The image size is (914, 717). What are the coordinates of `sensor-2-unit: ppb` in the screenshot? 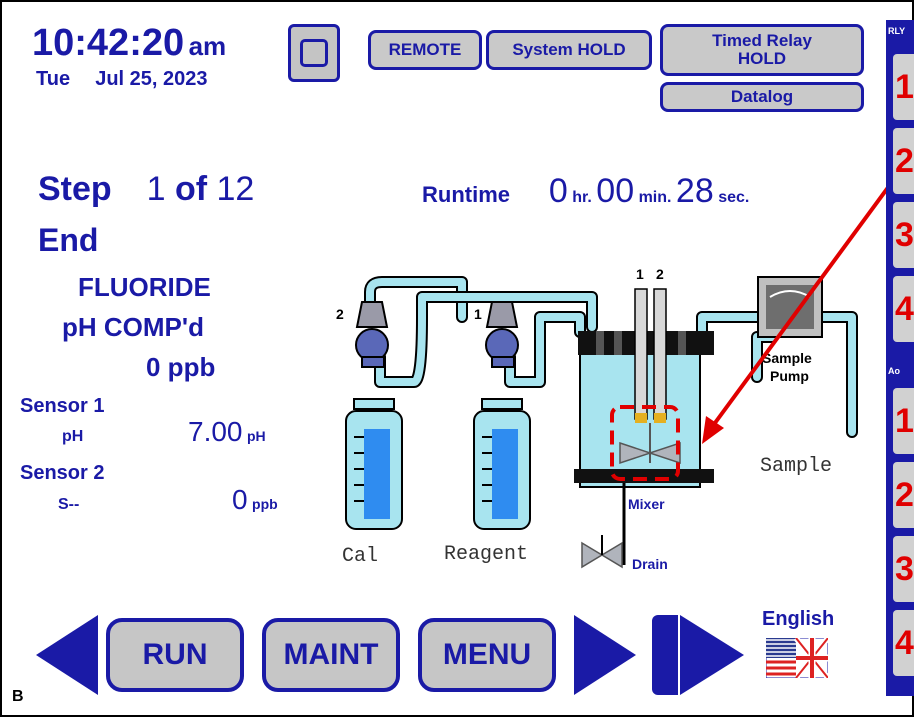 It's located at (265, 504).